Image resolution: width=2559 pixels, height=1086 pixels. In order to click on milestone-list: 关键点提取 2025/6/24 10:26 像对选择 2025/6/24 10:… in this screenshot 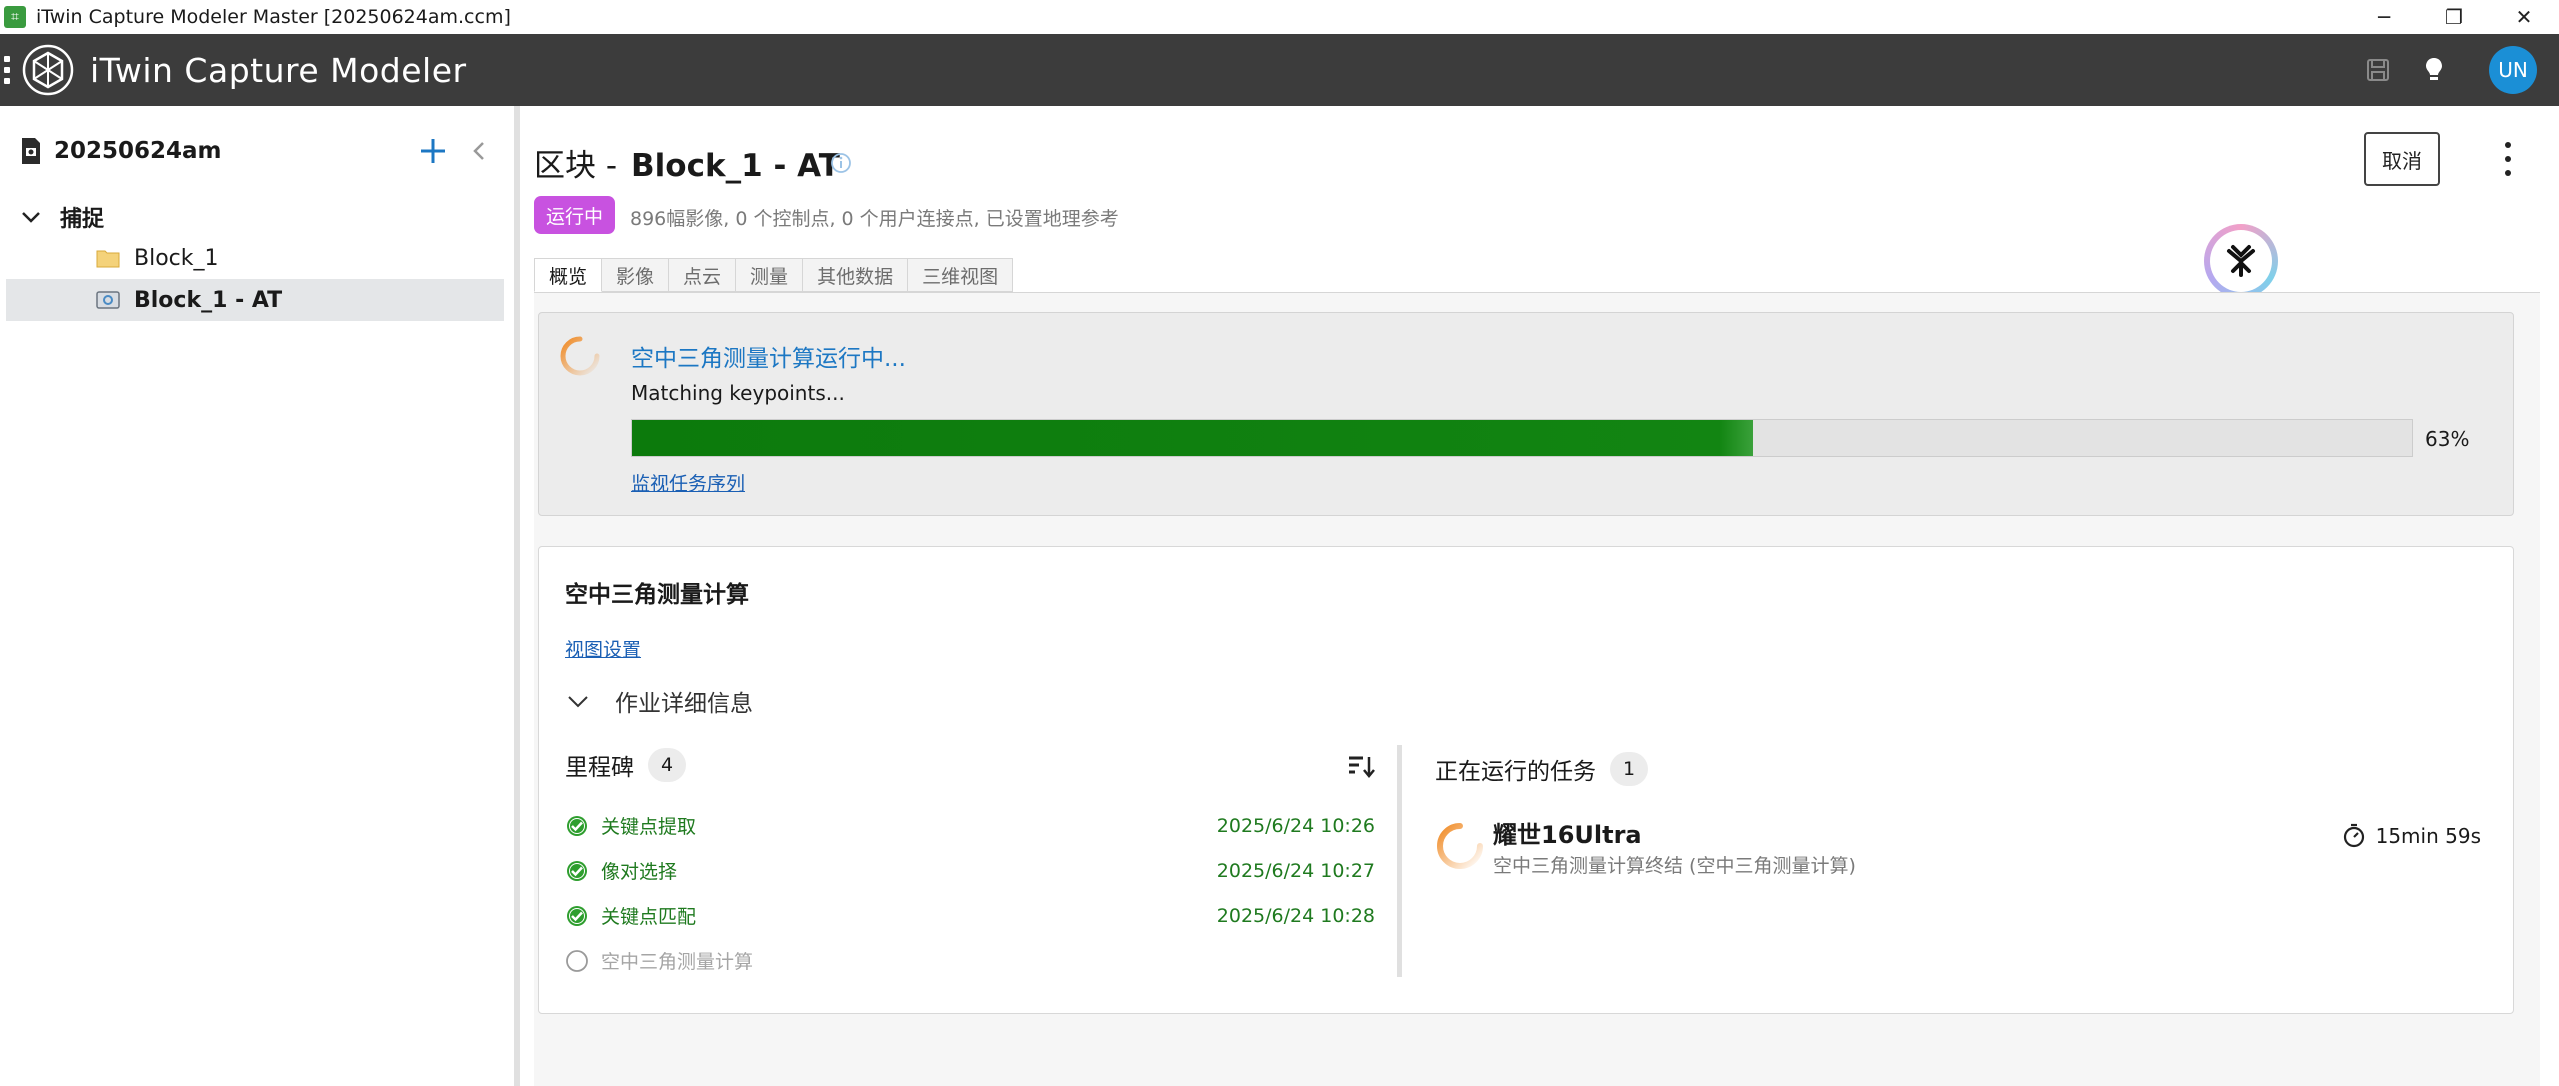, I will do `click(970, 893)`.